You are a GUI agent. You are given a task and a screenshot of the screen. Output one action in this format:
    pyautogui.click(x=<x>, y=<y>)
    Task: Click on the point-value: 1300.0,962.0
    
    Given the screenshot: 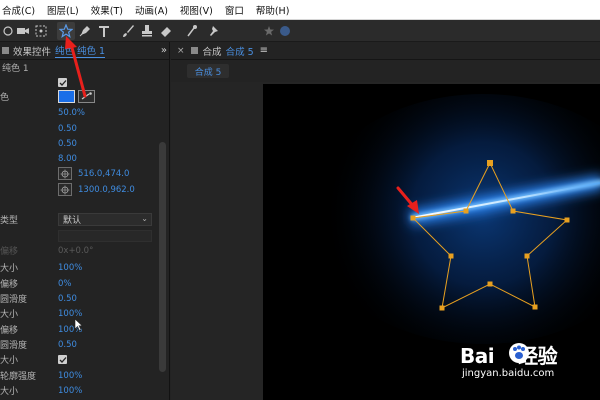 What is the action you would take?
    pyautogui.click(x=106, y=190)
    